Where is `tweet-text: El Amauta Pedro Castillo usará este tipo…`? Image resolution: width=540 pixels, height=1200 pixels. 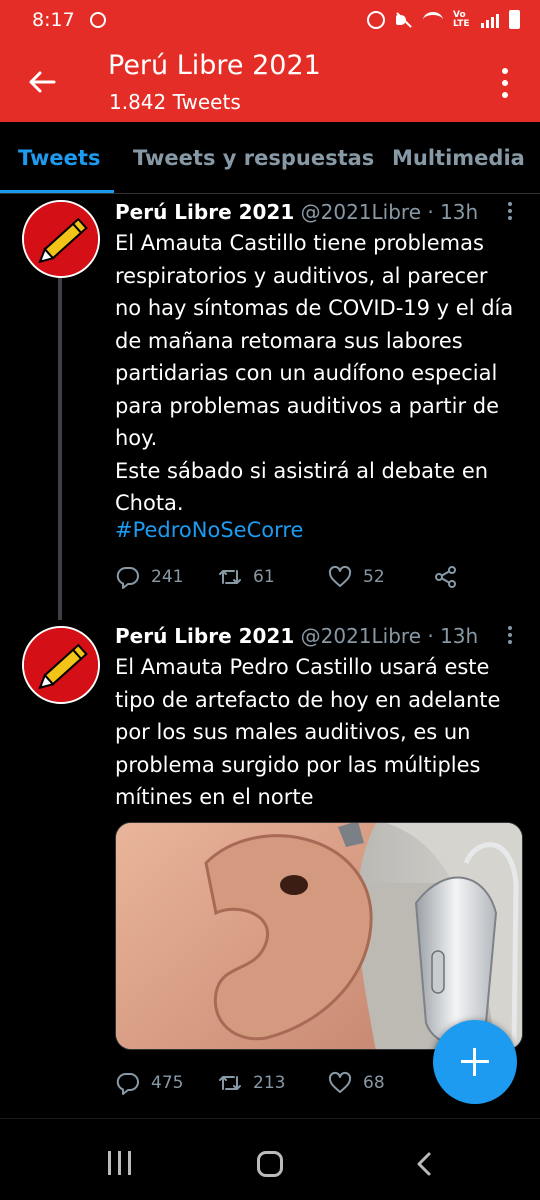
tweet-text: El Amauta Pedro Castillo usará este tipo… is located at coordinates (320, 732).